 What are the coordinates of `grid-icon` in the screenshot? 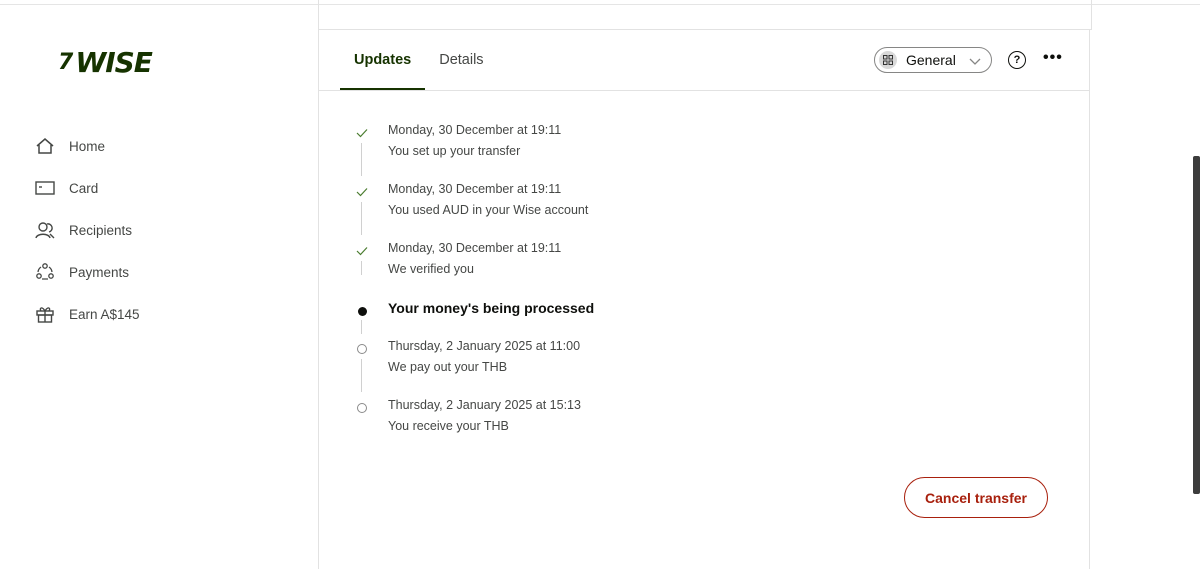 It's located at (888, 60).